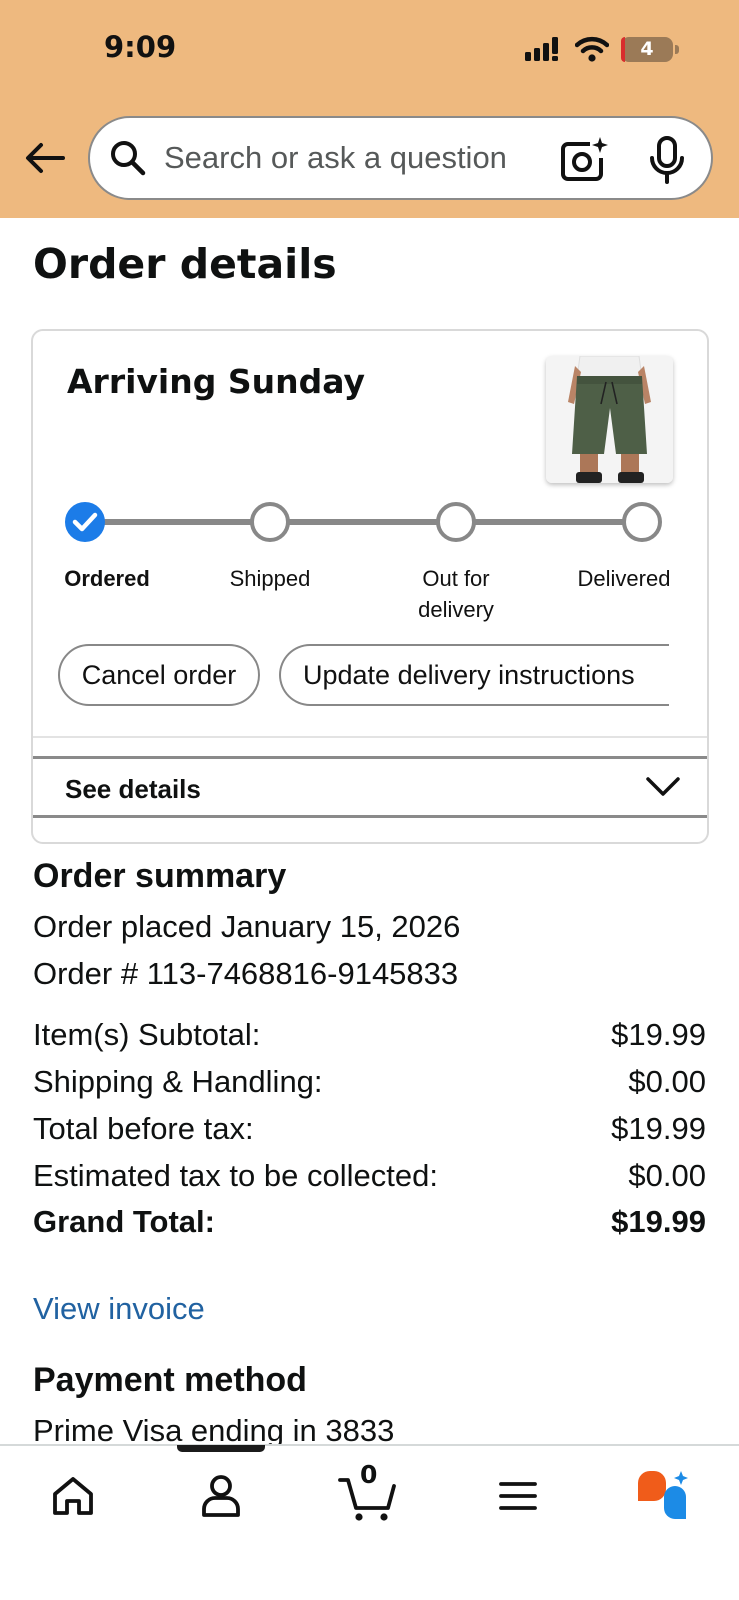 This screenshot has height=1600, width=739. I want to click on order-placed-date: Order placed January 15, 2026, so click(247, 926).